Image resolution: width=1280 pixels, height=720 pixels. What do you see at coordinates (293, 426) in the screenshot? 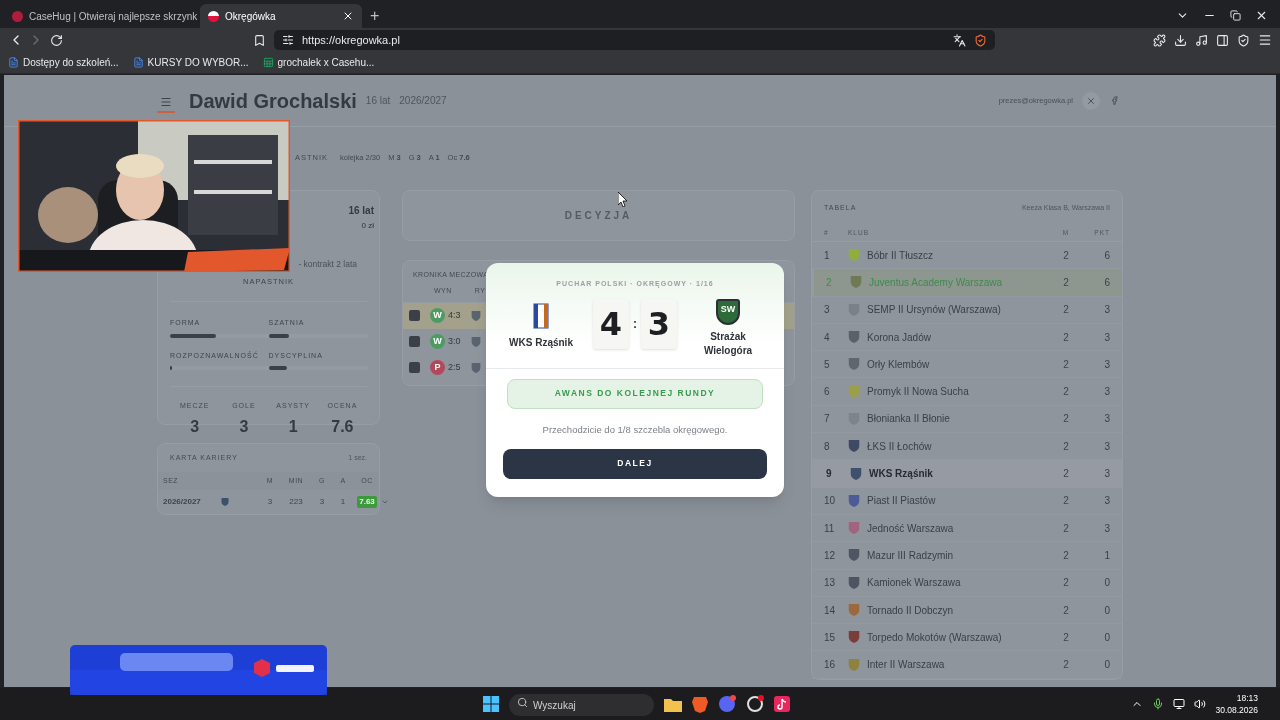
I see `stat-value: 1` at bounding box center [293, 426].